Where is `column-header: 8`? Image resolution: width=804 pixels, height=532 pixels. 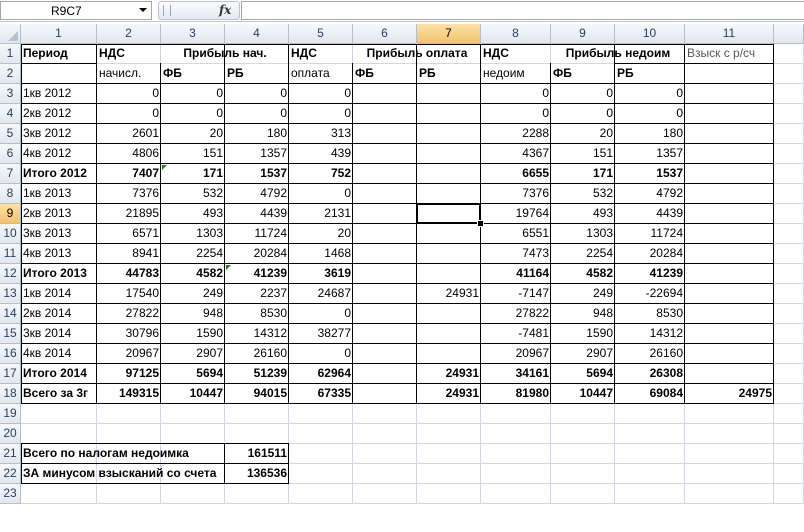 column-header: 8 is located at coordinates (516, 34).